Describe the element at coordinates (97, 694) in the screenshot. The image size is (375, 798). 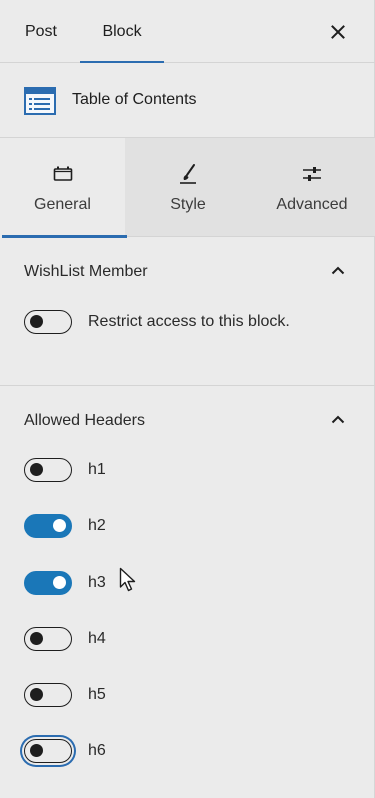
I see `header-label-h5: h5` at that location.